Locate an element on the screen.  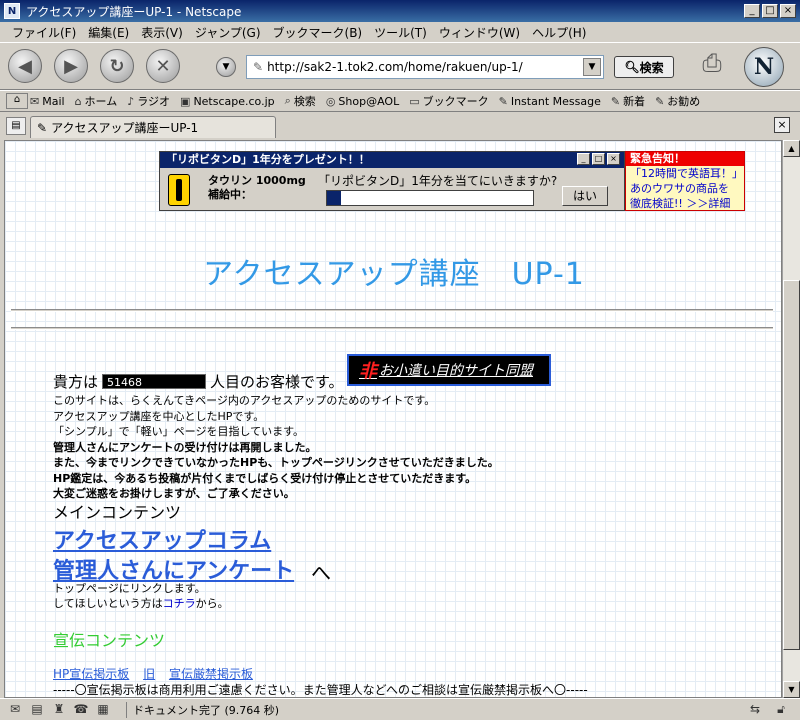
visitor-counter: 51468 is located at coordinates (154, 381).